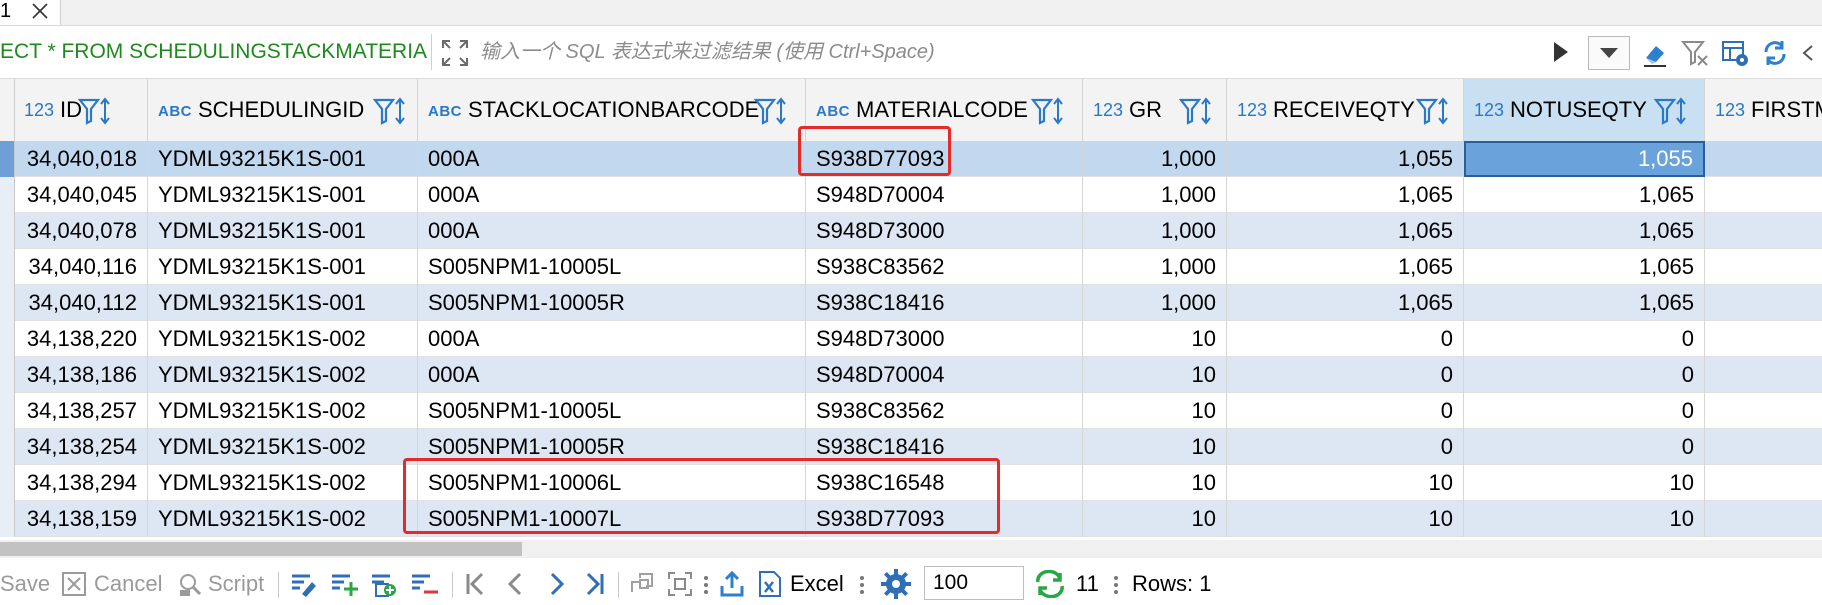 The width and height of the screenshot is (1822, 605). Describe the element at coordinates (74, 584) in the screenshot. I see `cancel-icon` at that location.